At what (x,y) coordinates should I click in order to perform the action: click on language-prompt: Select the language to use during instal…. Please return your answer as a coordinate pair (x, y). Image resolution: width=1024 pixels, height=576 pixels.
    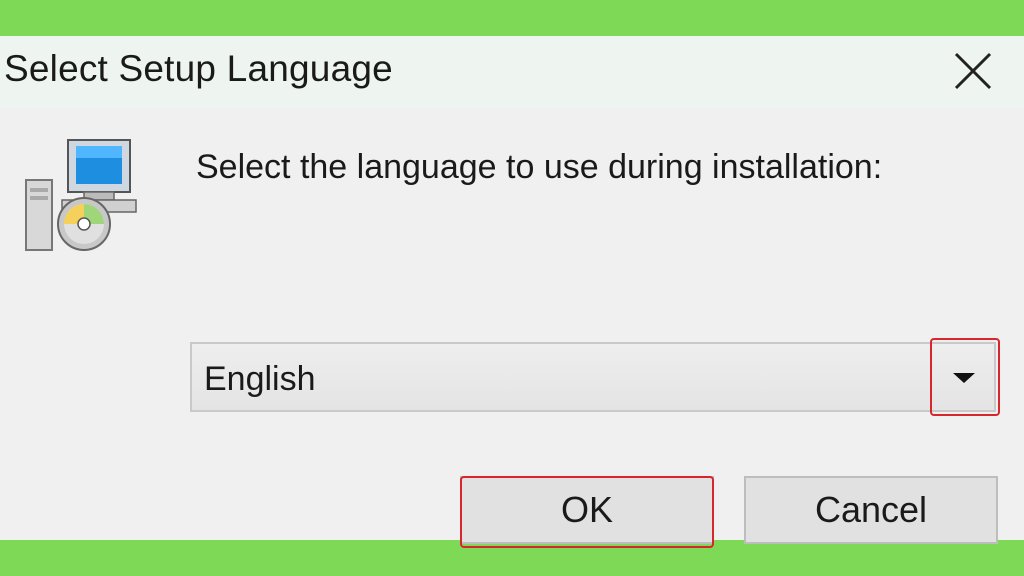
    Looking at the image, I should click on (539, 167).